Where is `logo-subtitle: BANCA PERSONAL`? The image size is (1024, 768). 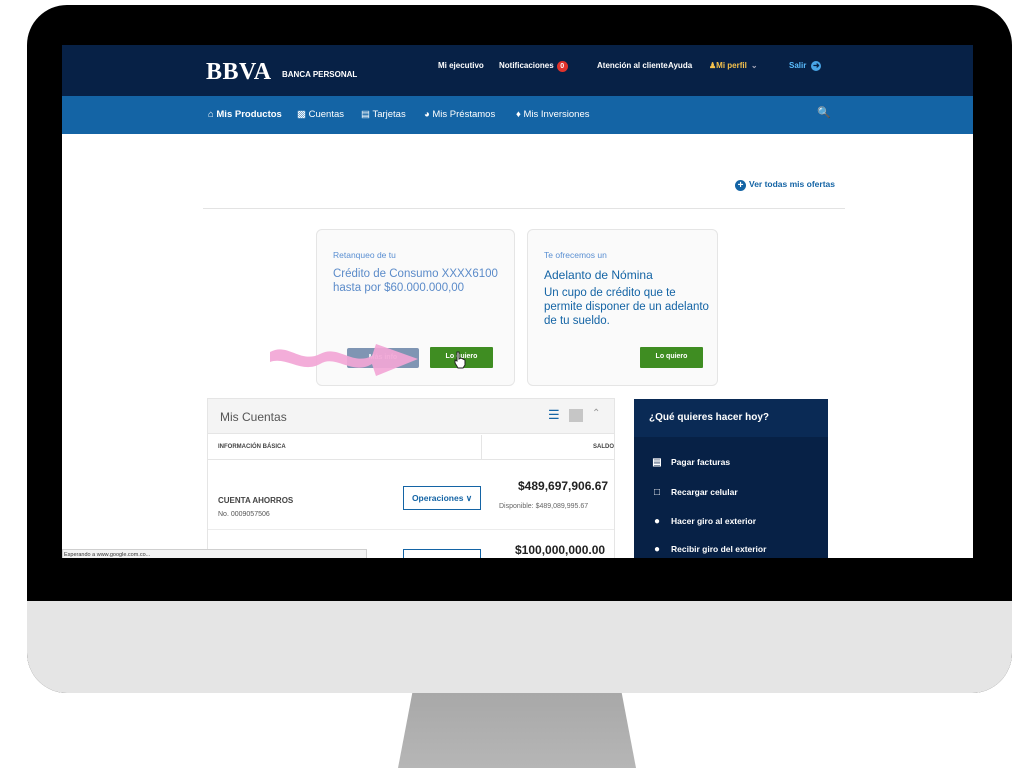 logo-subtitle: BANCA PERSONAL is located at coordinates (320, 74).